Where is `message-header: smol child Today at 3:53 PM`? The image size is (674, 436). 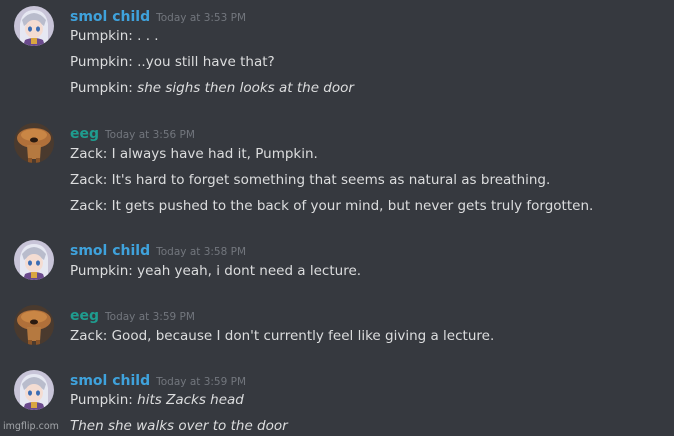
message-header: smol child Today at 3:53 PM is located at coordinates (158, 16).